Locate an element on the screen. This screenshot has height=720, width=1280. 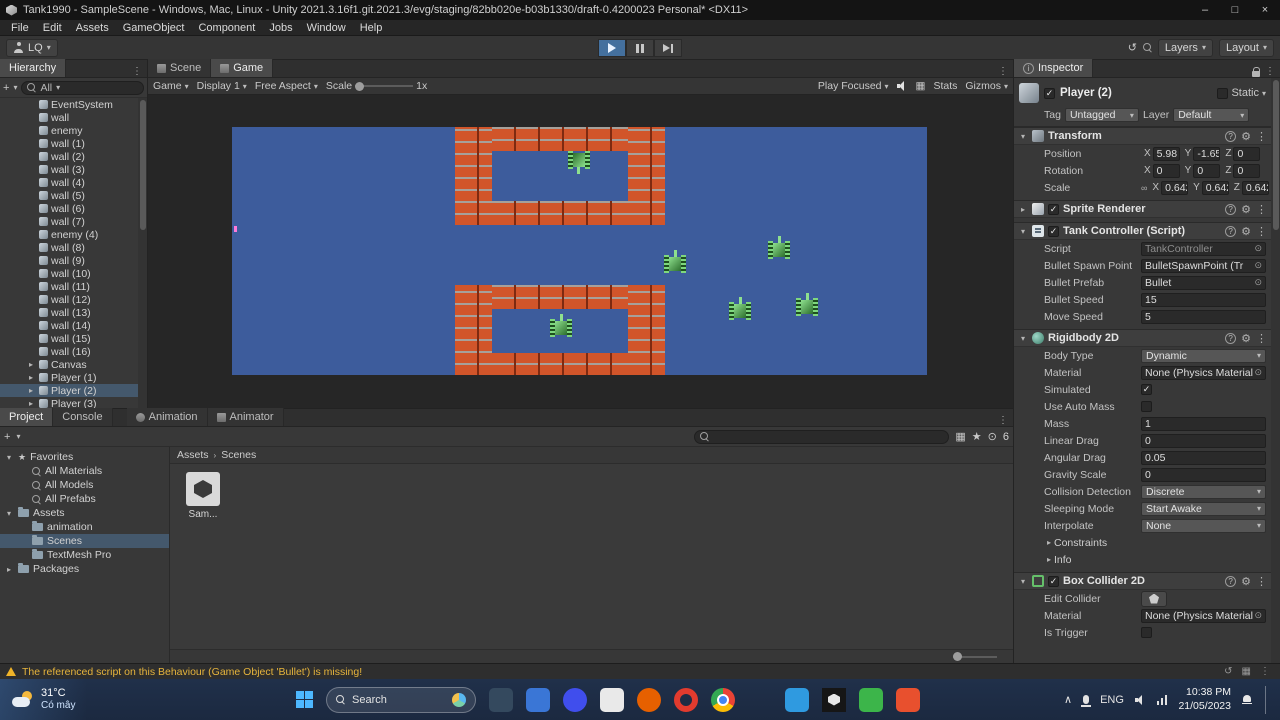
step-button is located at coordinates (668, 48).